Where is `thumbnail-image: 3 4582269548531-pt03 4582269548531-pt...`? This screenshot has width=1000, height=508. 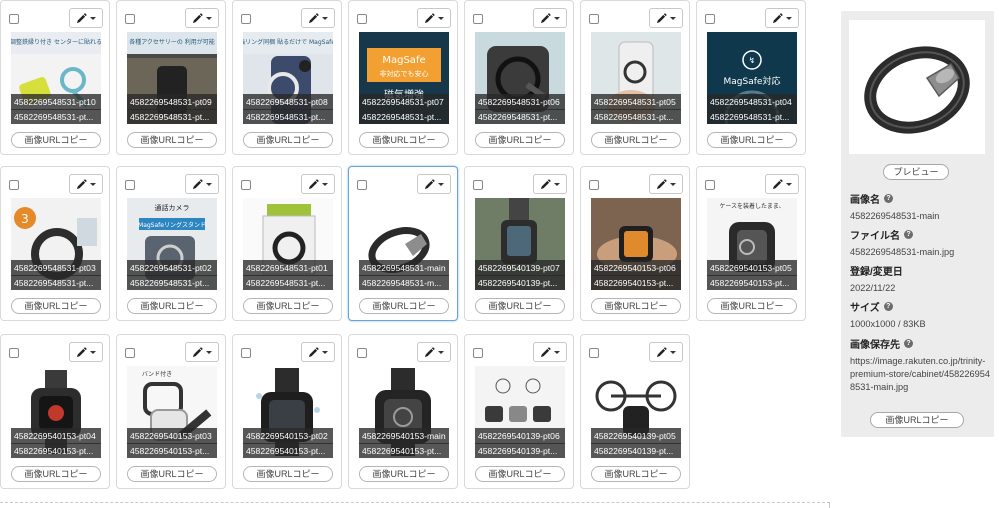
thumbnail-image: 3 4582269548531-pt03 4582269548531-pt... is located at coordinates (56, 244).